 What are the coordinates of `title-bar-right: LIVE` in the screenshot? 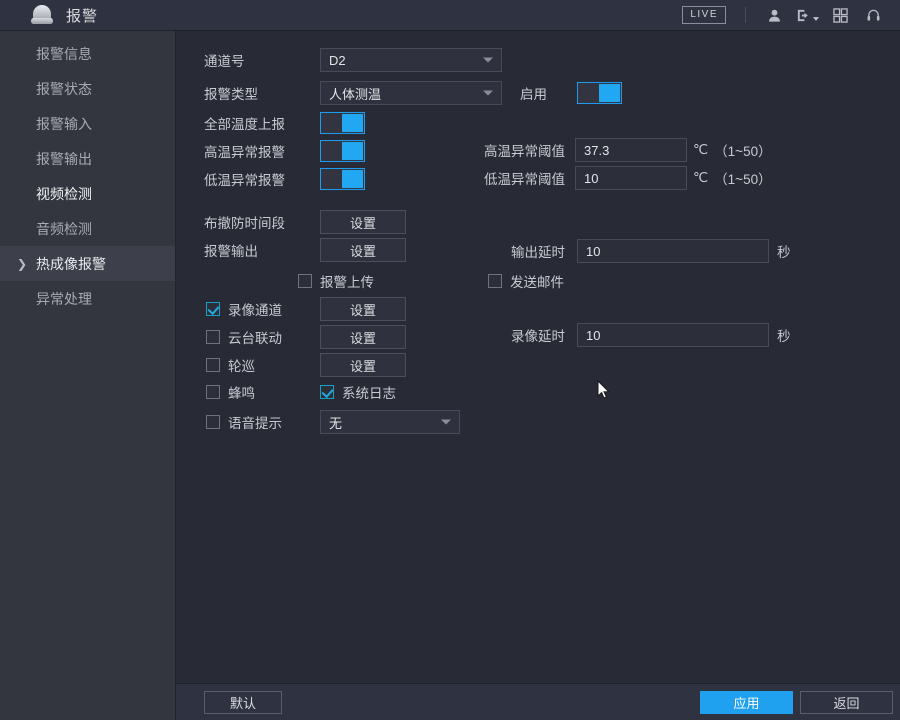 It's located at (791, 15).